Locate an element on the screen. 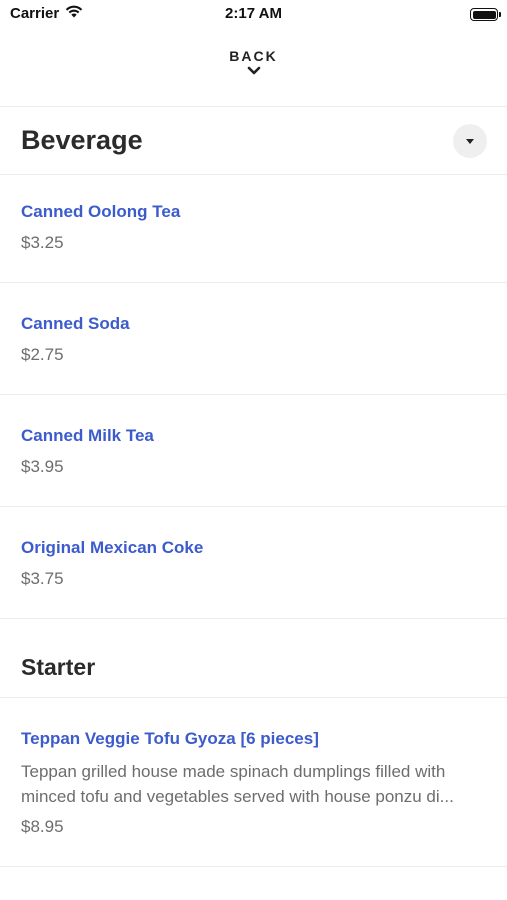  item-price: $3.75 is located at coordinates (42, 578).